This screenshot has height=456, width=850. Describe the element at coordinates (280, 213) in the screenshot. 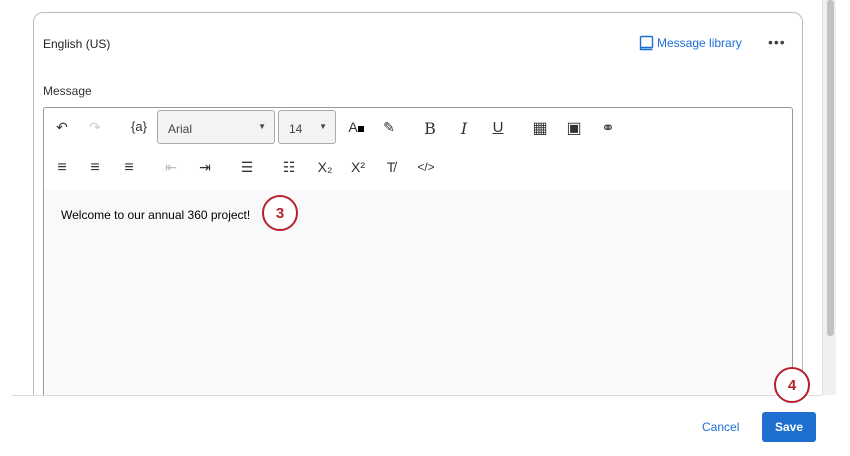

I see `step-badge-3: 3` at that location.